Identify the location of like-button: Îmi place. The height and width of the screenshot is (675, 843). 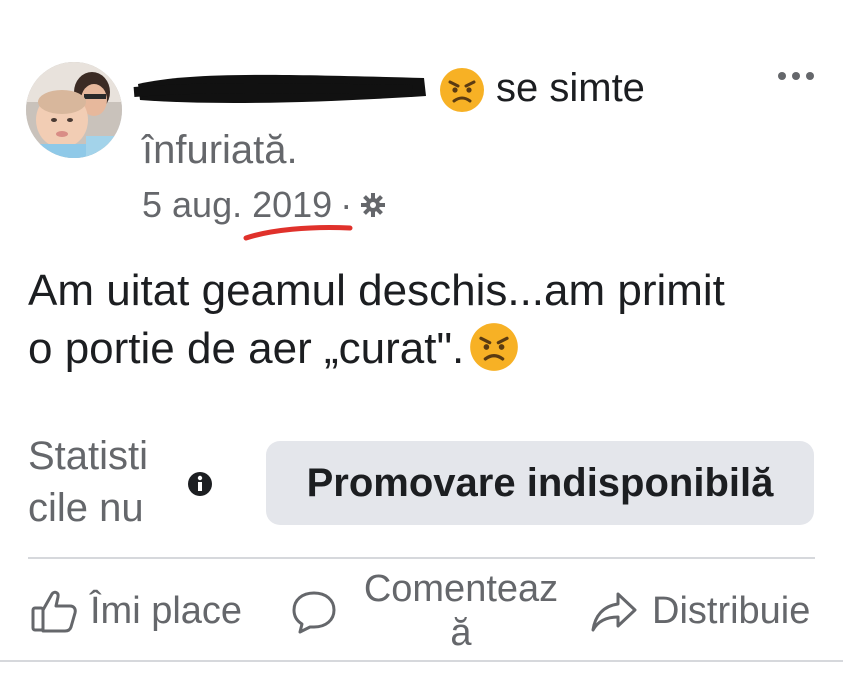
(136, 611).